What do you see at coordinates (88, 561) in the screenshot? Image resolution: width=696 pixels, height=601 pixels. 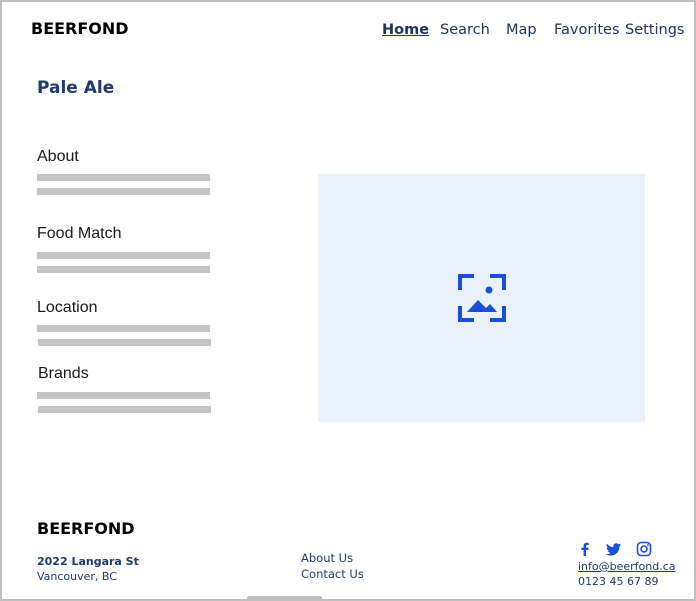 I see `footer-address-street: 2022 Langara St` at bounding box center [88, 561].